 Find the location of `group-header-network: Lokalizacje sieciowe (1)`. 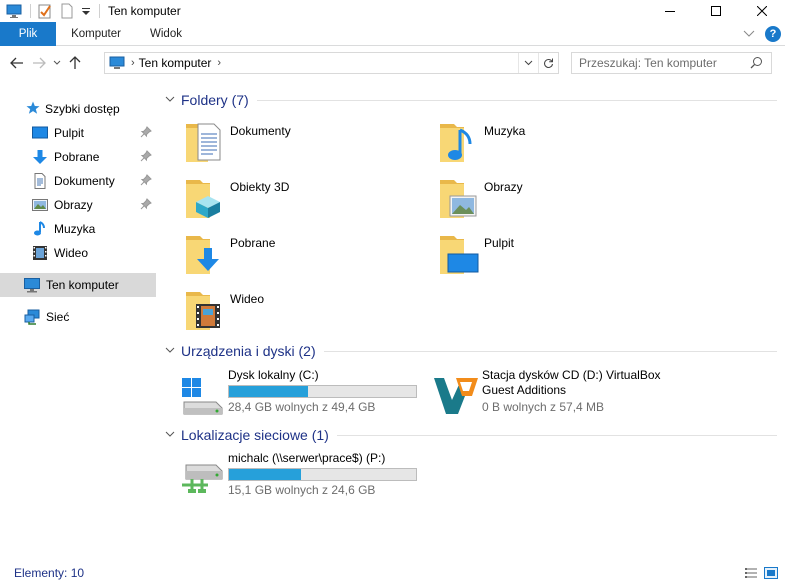

group-header-network: Lokalizacje sieciowe (1) is located at coordinates (471, 435).